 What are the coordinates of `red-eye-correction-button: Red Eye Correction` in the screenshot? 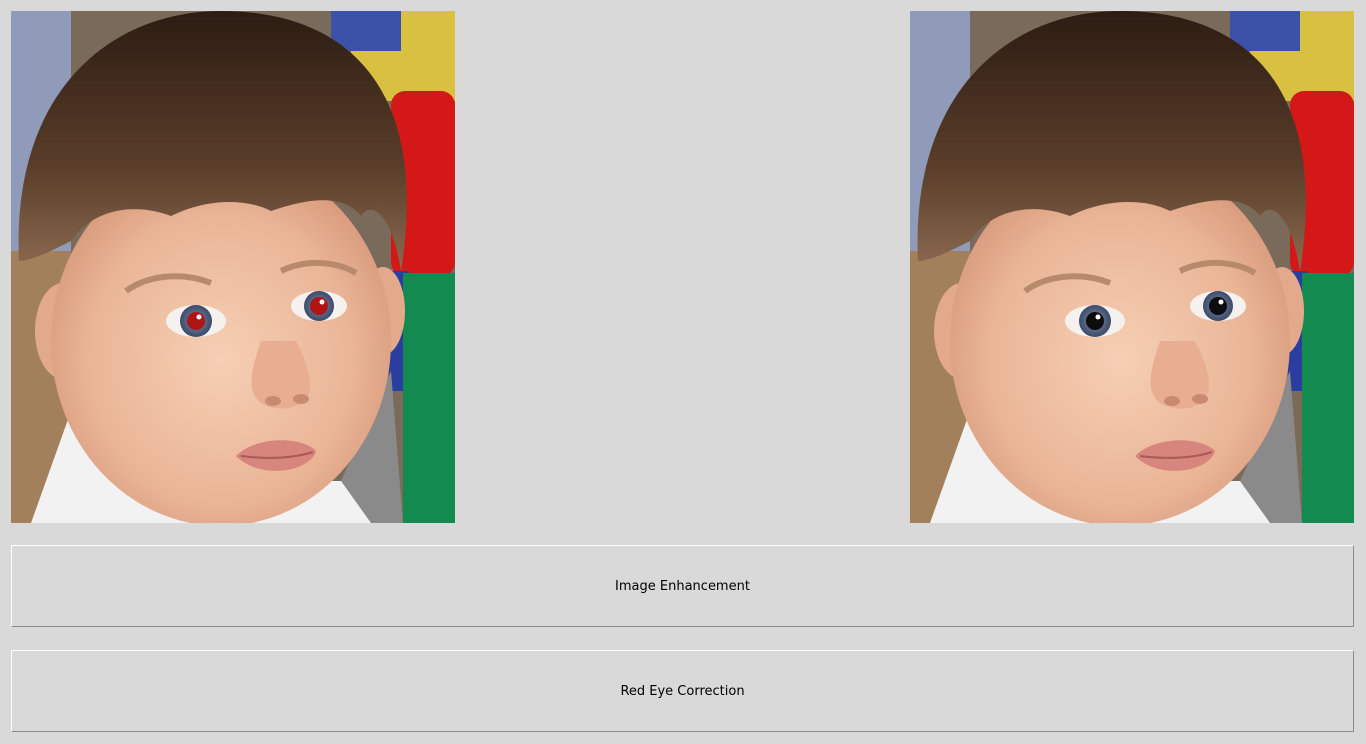 It's located at (682, 691).